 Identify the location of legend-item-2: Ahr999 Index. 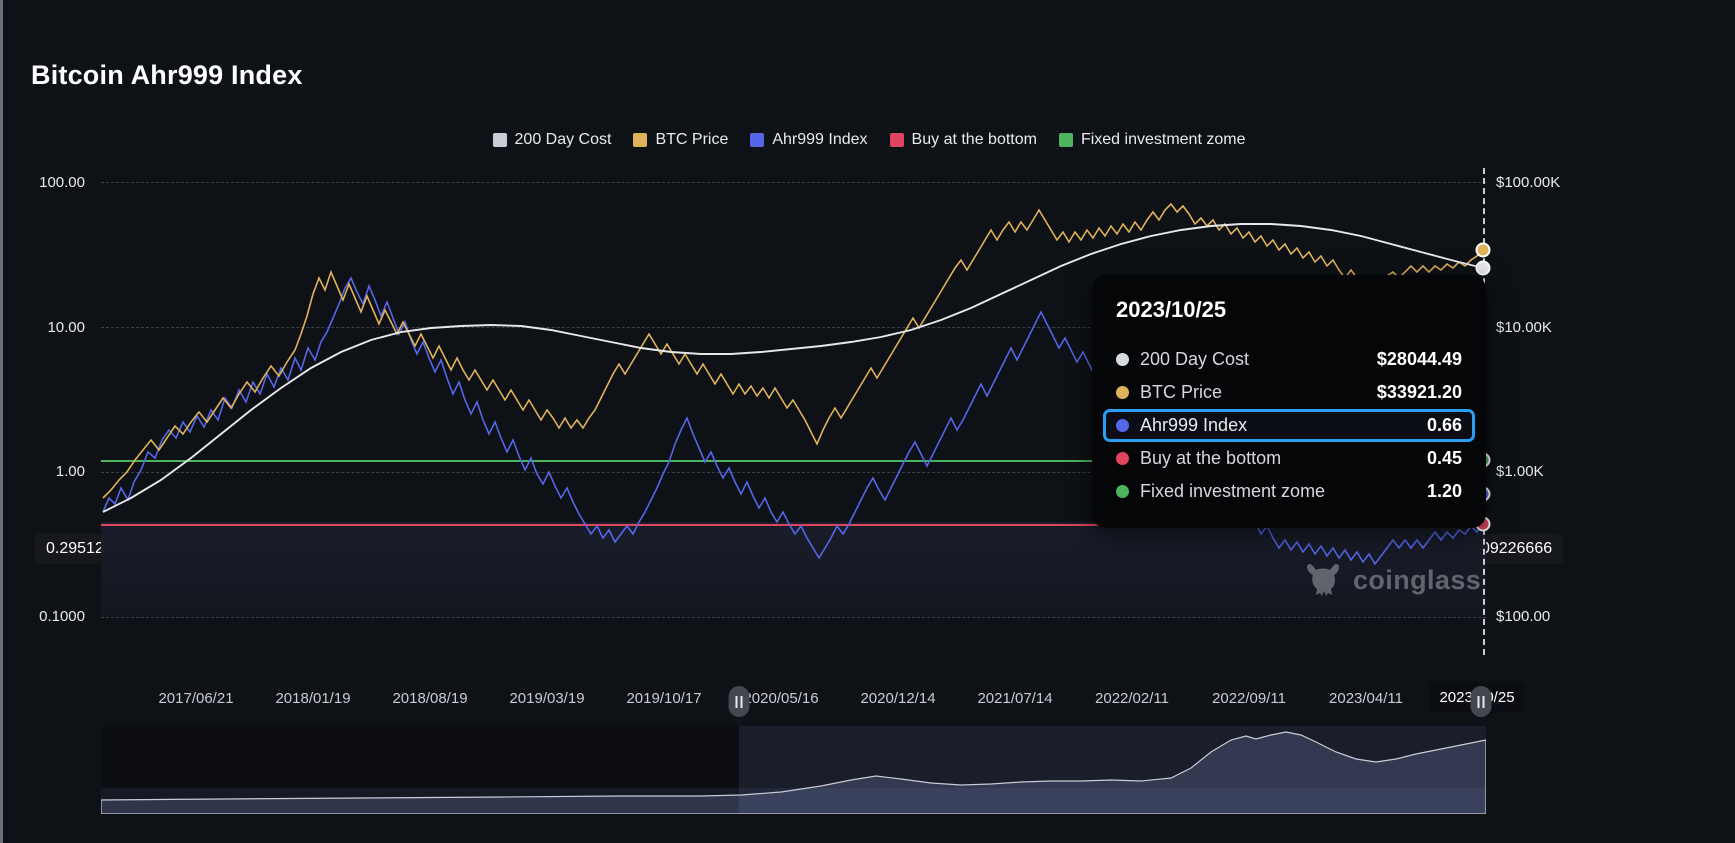
(809, 140).